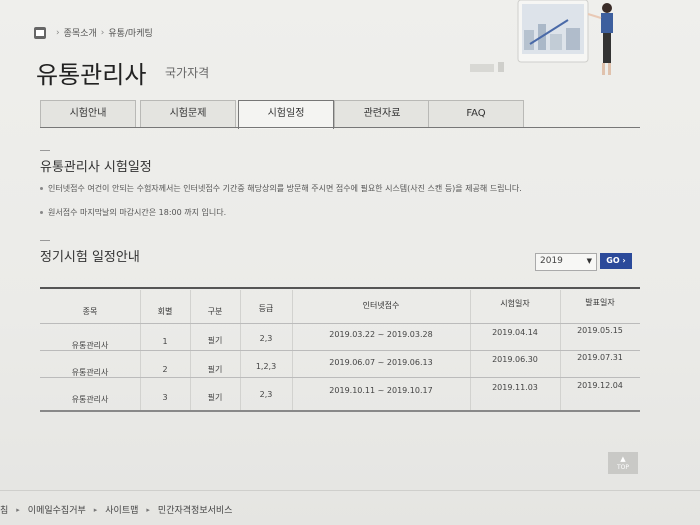 The height and width of the screenshot is (525, 700). What do you see at coordinates (340, 288) in the screenshot?
I see `table-header-top-border` at bounding box center [340, 288].